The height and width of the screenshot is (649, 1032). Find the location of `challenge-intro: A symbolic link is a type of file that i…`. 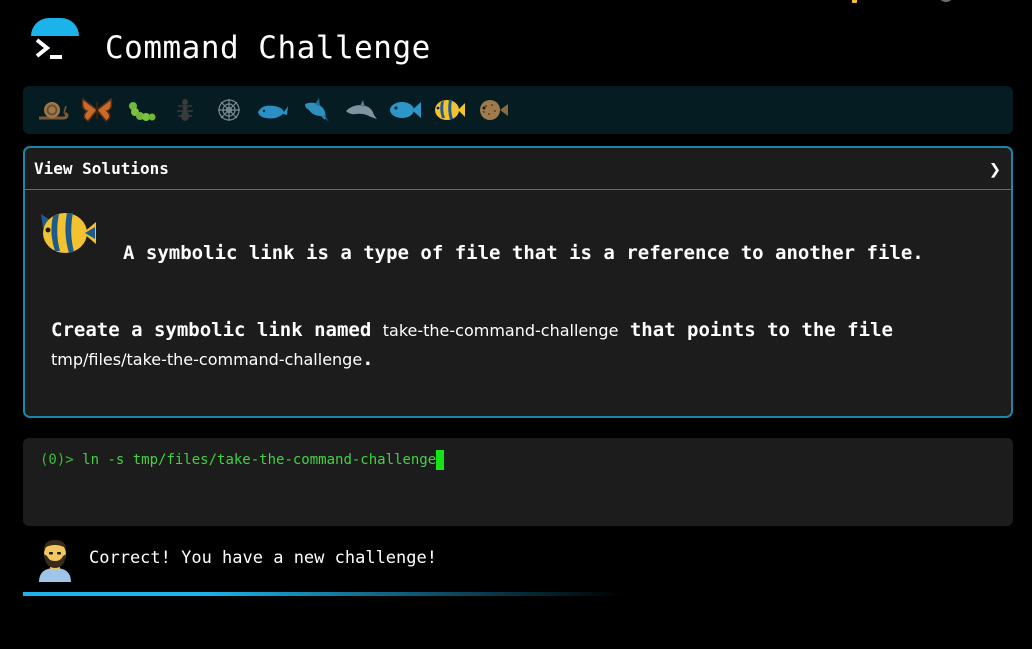

challenge-intro: A symbolic link is a type of file that i… is located at coordinates (523, 253).